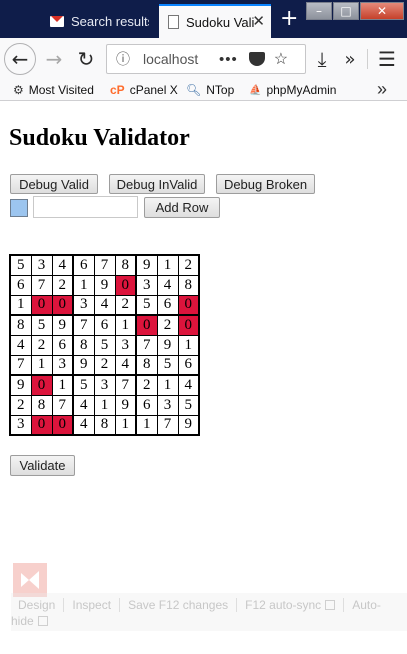  Describe the element at coordinates (176, 59) in the screenshot. I see `url-text: localhost` at that location.